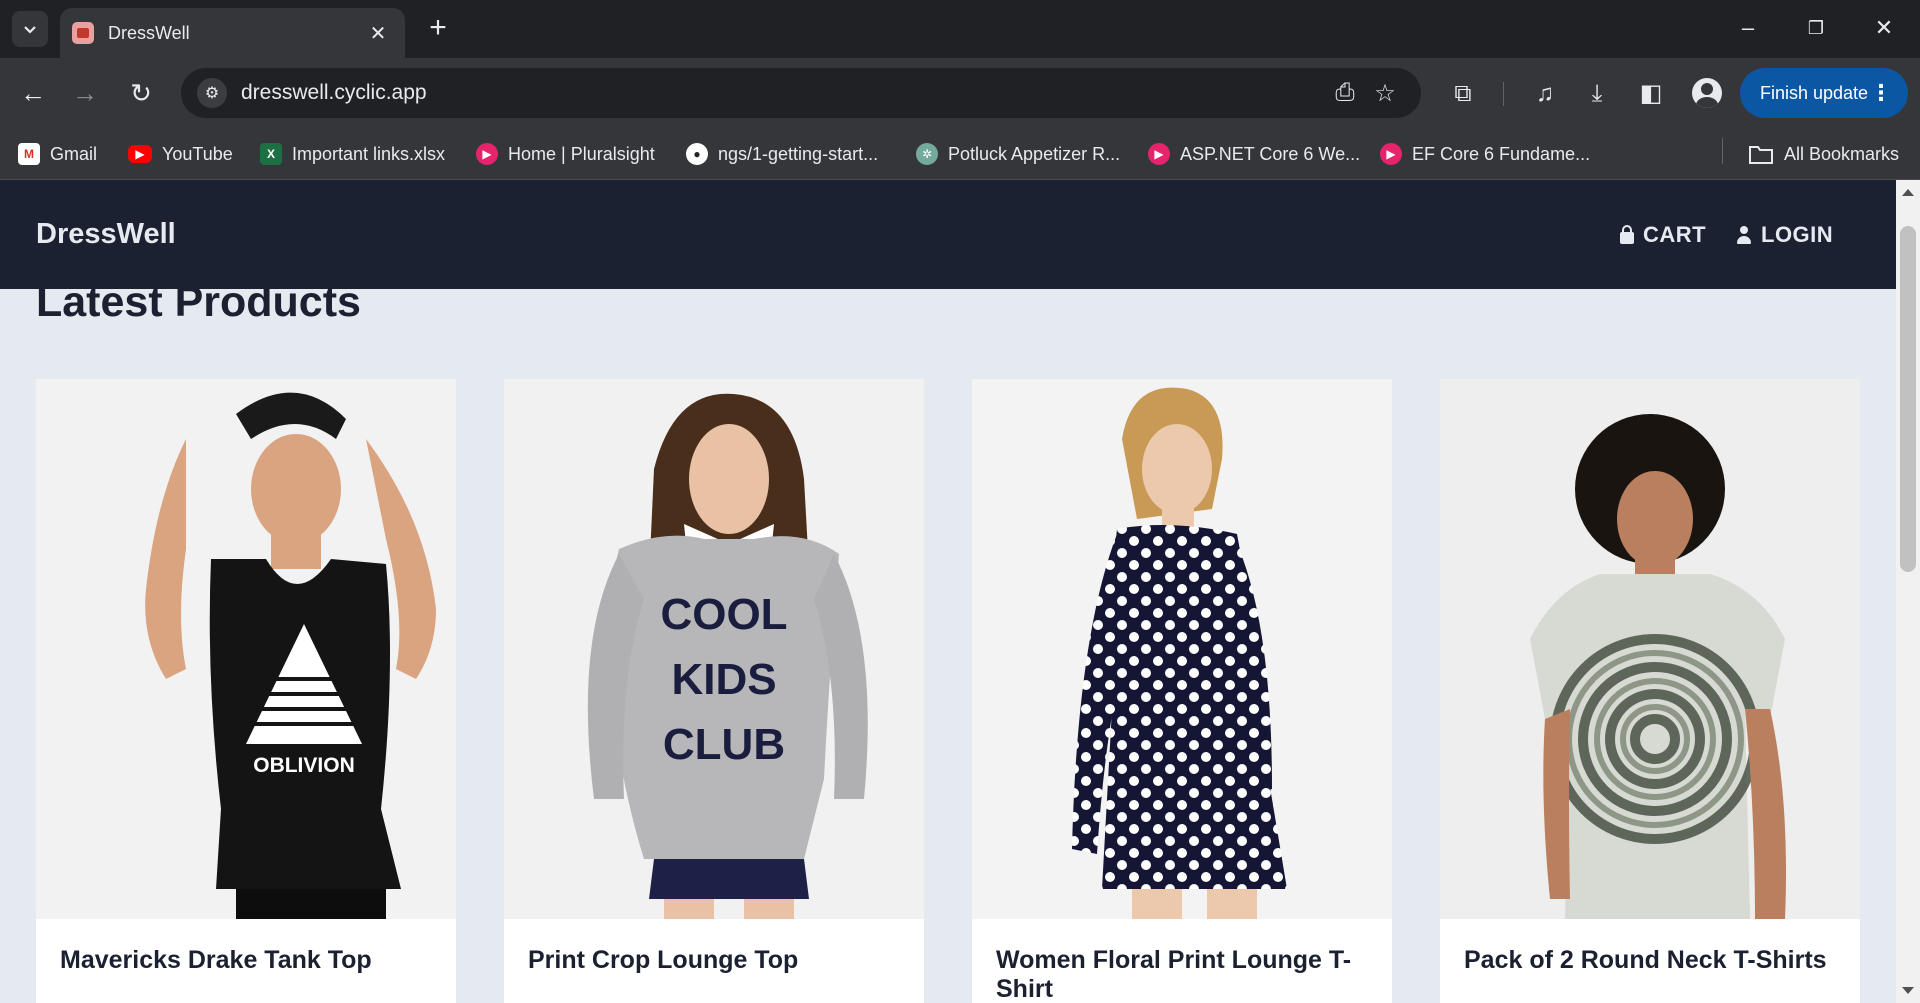  I want to click on all-bookmarks-label: All Bookmarks, so click(1842, 153).